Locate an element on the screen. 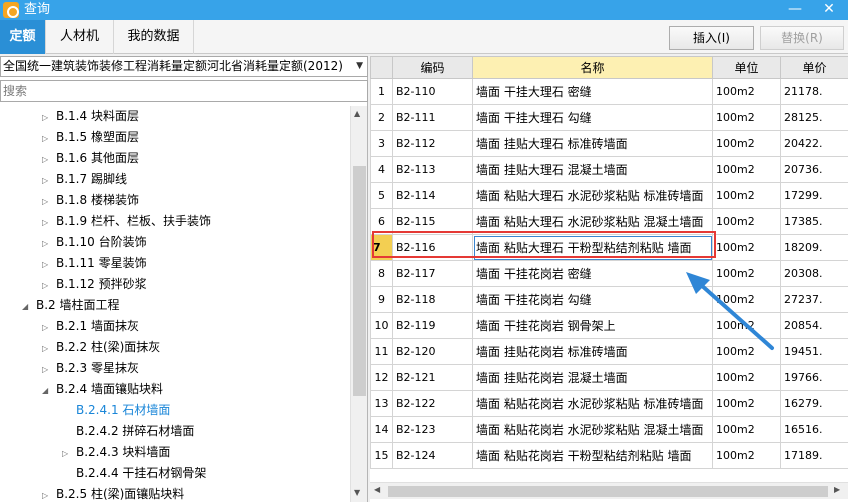 The height and width of the screenshot is (502, 848). row-name: 墙面 干挂花岗岩 勾缝 is located at coordinates (592, 299).